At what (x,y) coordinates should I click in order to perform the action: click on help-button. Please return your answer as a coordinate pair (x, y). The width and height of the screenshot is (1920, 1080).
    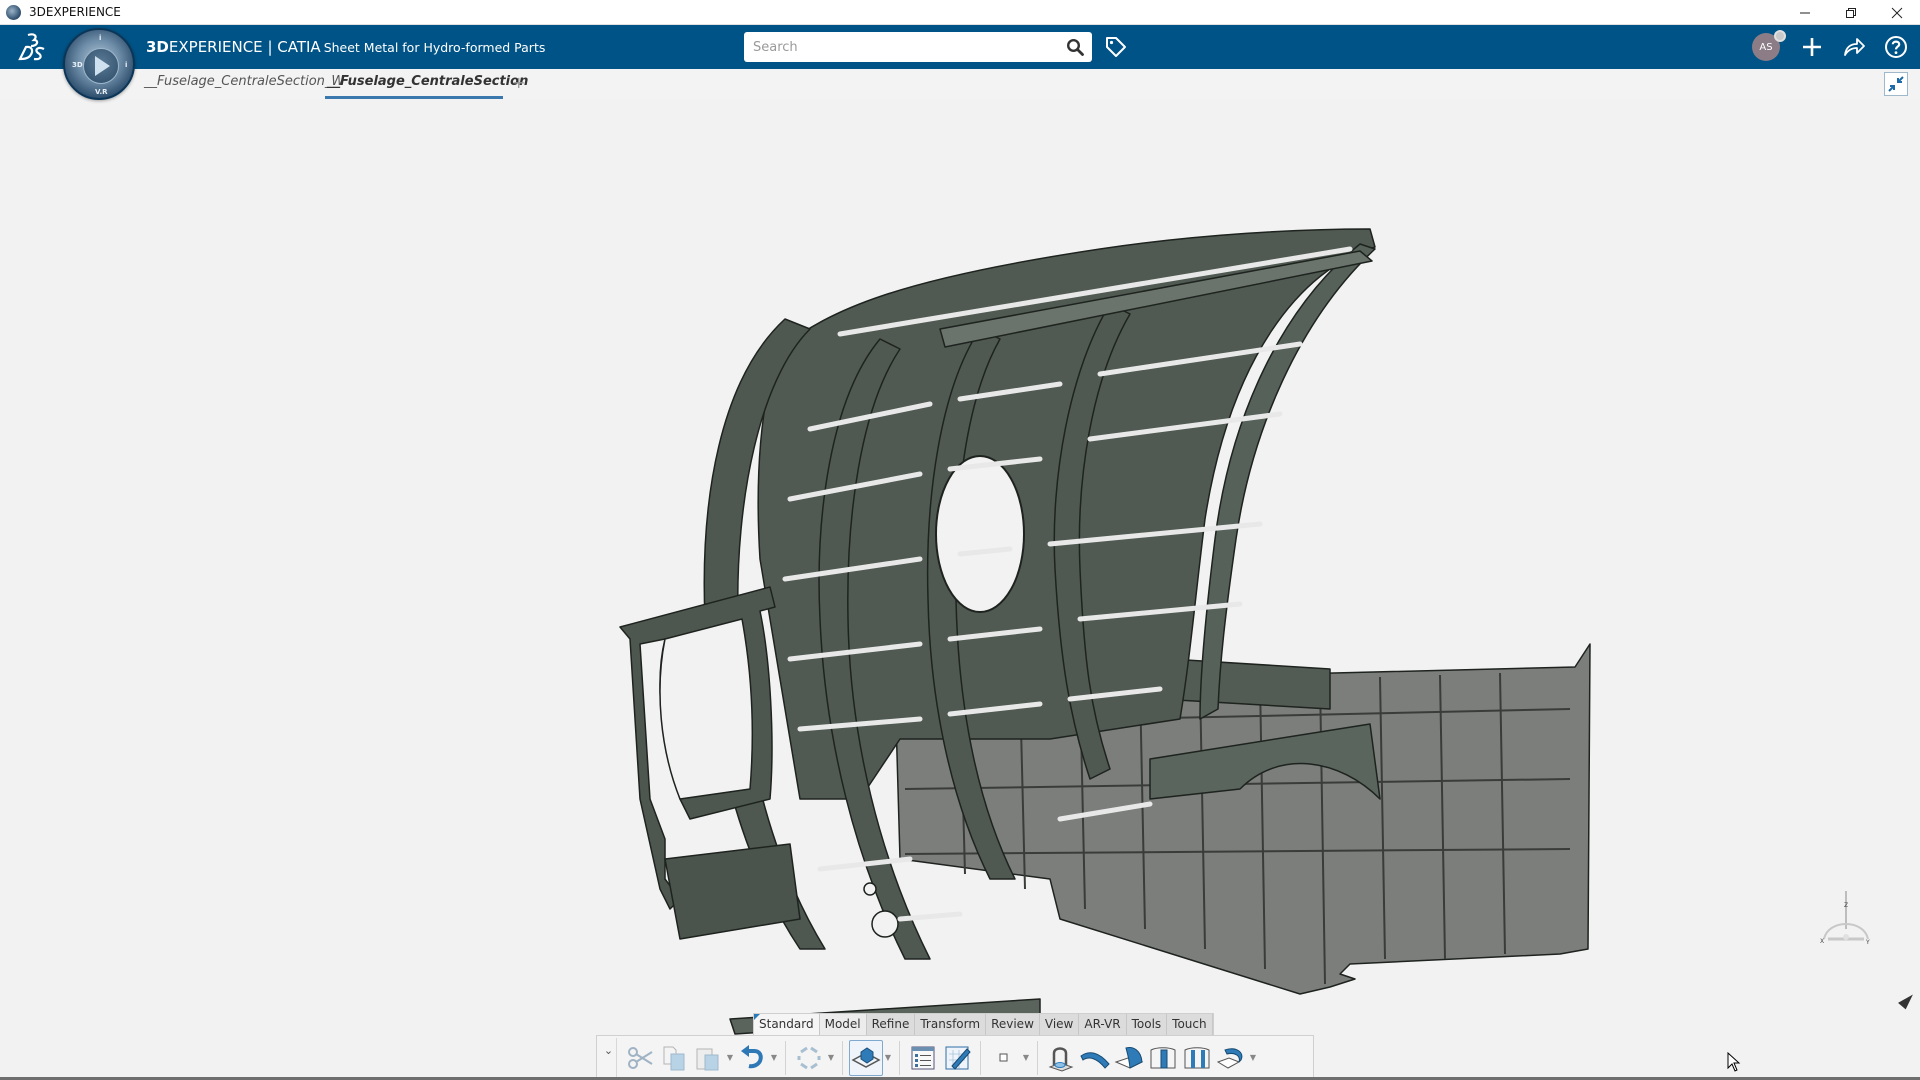
    Looking at the image, I should click on (1896, 47).